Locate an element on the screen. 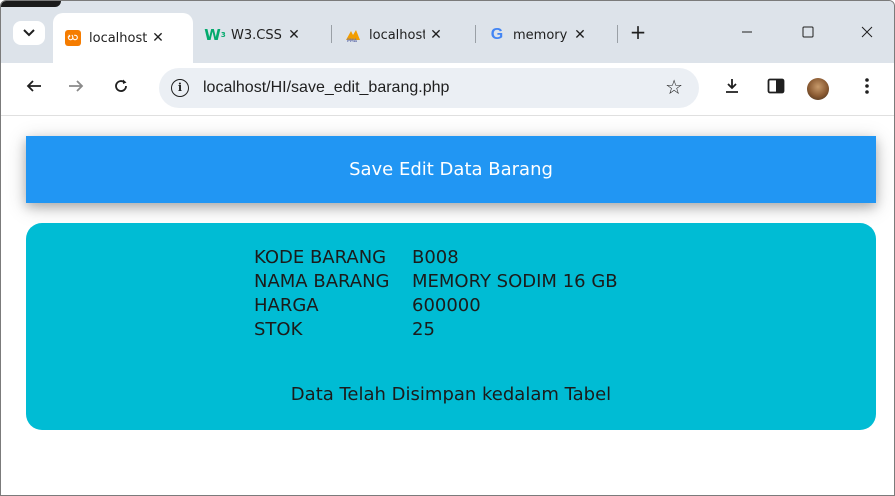 The image size is (895, 496). w3schools-icon: W3 is located at coordinates (215, 35).